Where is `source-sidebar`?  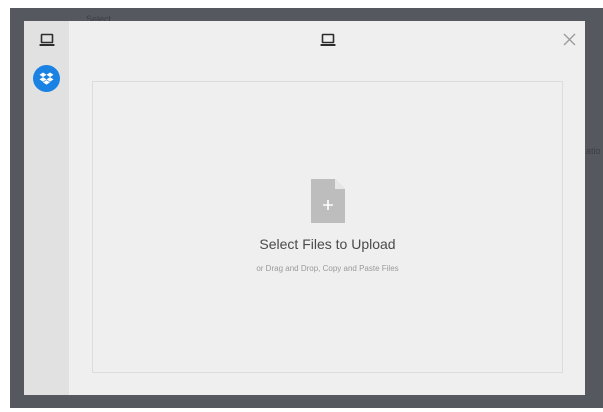 source-sidebar is located at coordinates (46, 208).